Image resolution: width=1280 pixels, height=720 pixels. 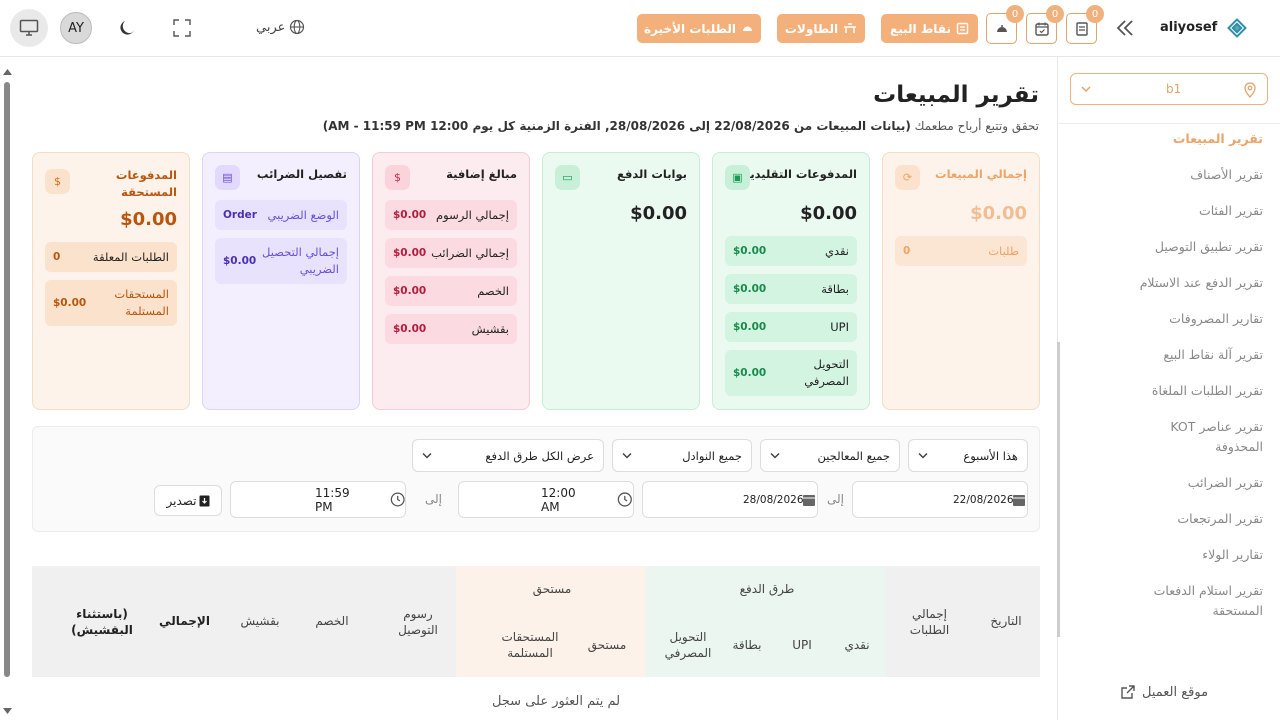 I want to click on calendar-check-icon, so click(x=1041, y=29).